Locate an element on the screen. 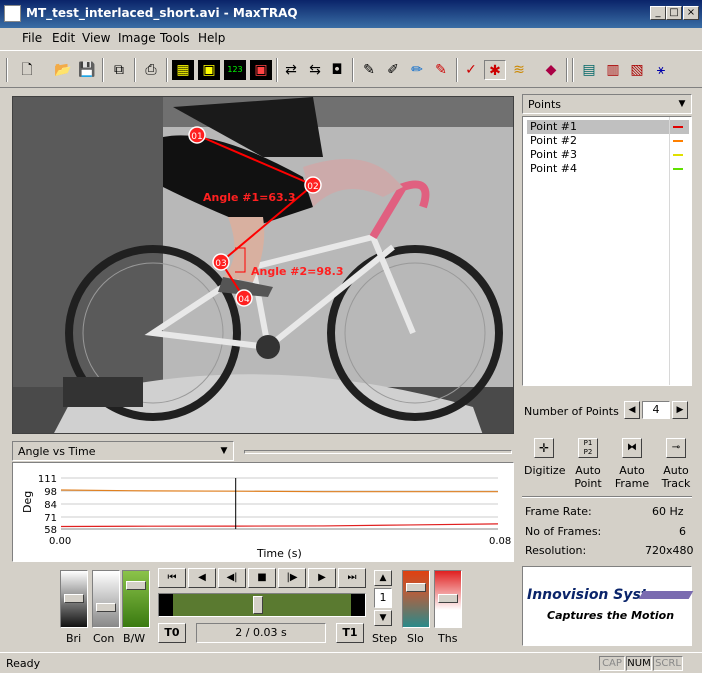 This screenshot has width=702, height=673. increment-points-button: ▶ is located at coordinates (680, 410).